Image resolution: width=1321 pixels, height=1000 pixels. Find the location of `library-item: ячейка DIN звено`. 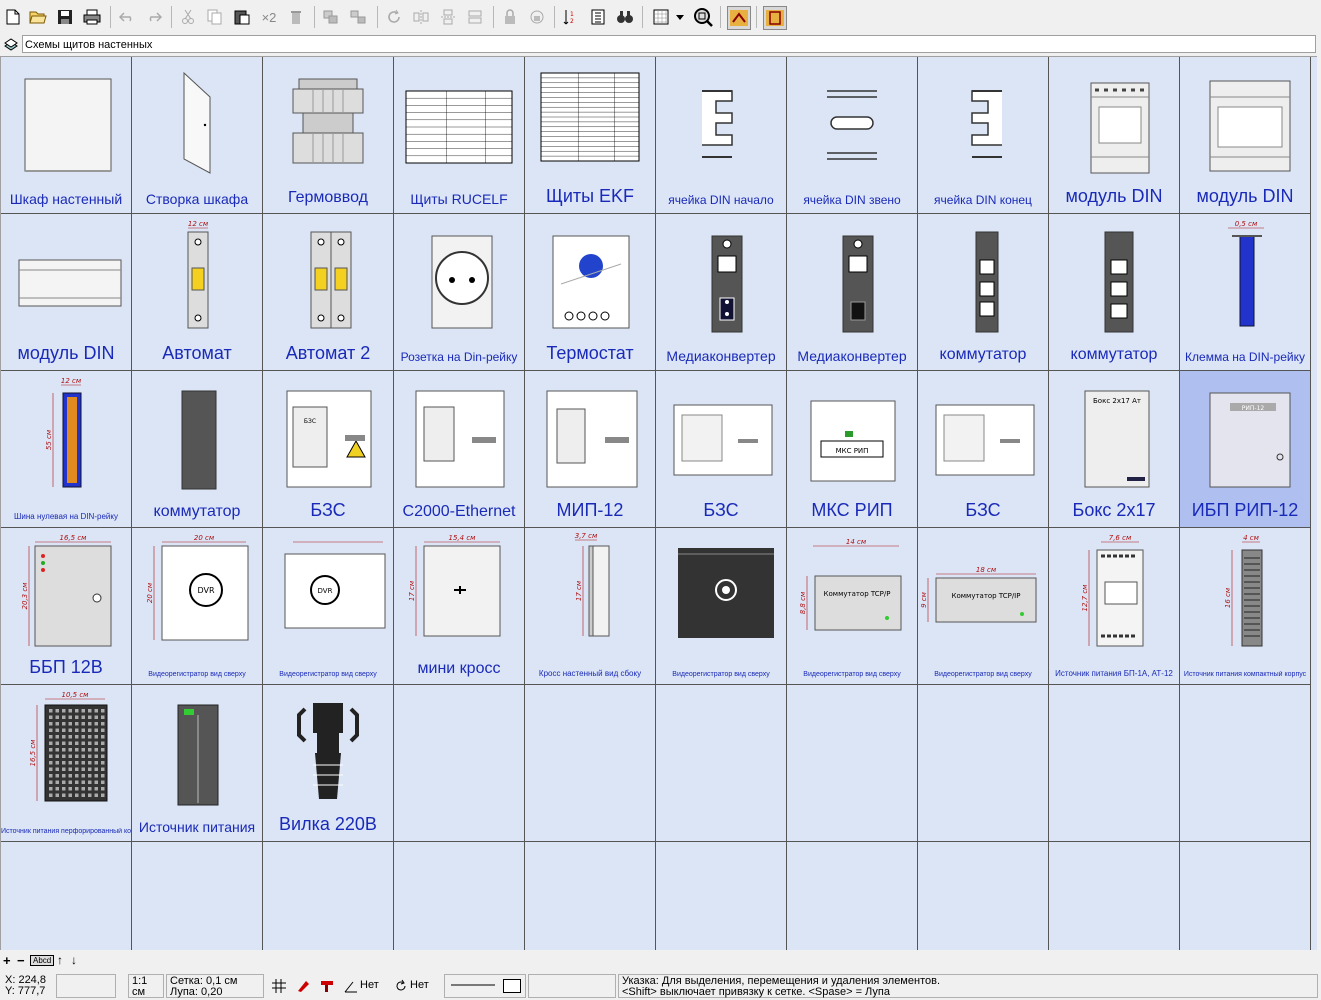

library-item: ячейка DIN звено is located at coordinates (852, 135).